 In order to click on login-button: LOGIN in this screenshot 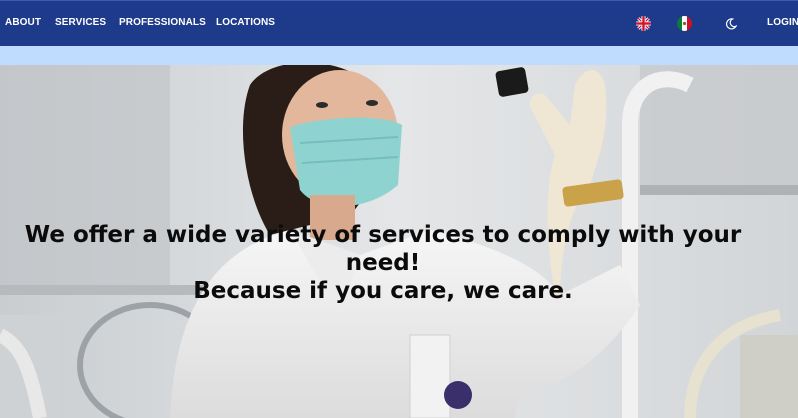, I will do `click(782, 22)`.